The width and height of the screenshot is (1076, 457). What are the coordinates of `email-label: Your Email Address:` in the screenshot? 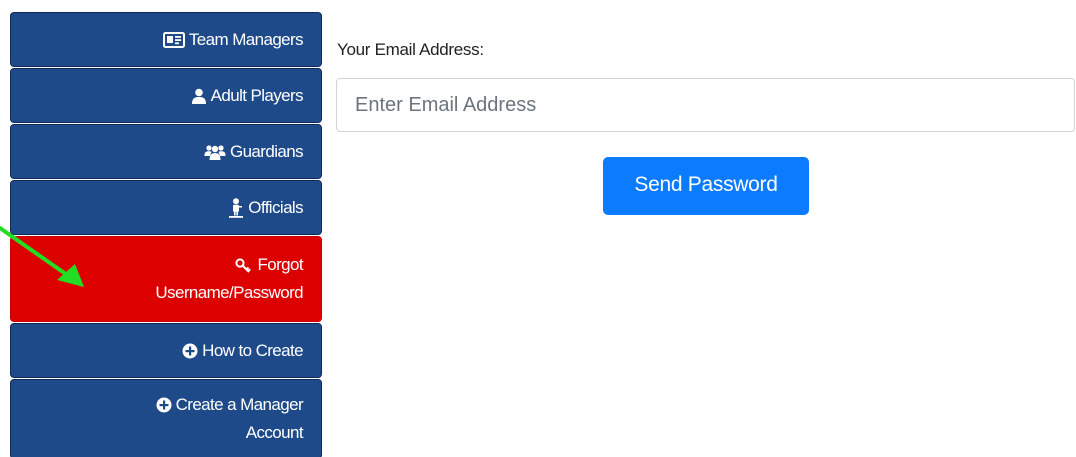 It's located at (410, 49).